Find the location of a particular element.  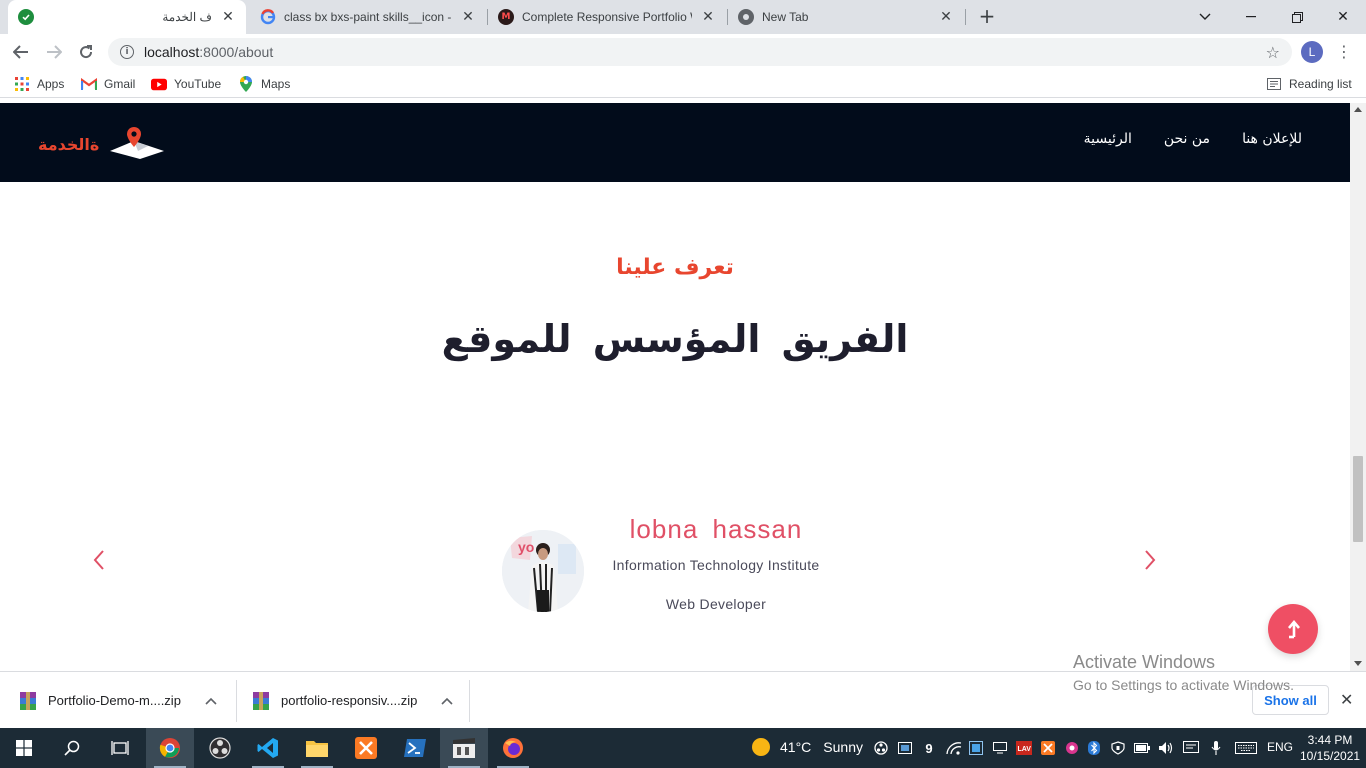

tray-battery-icon is located at coordinates (1142, 748).